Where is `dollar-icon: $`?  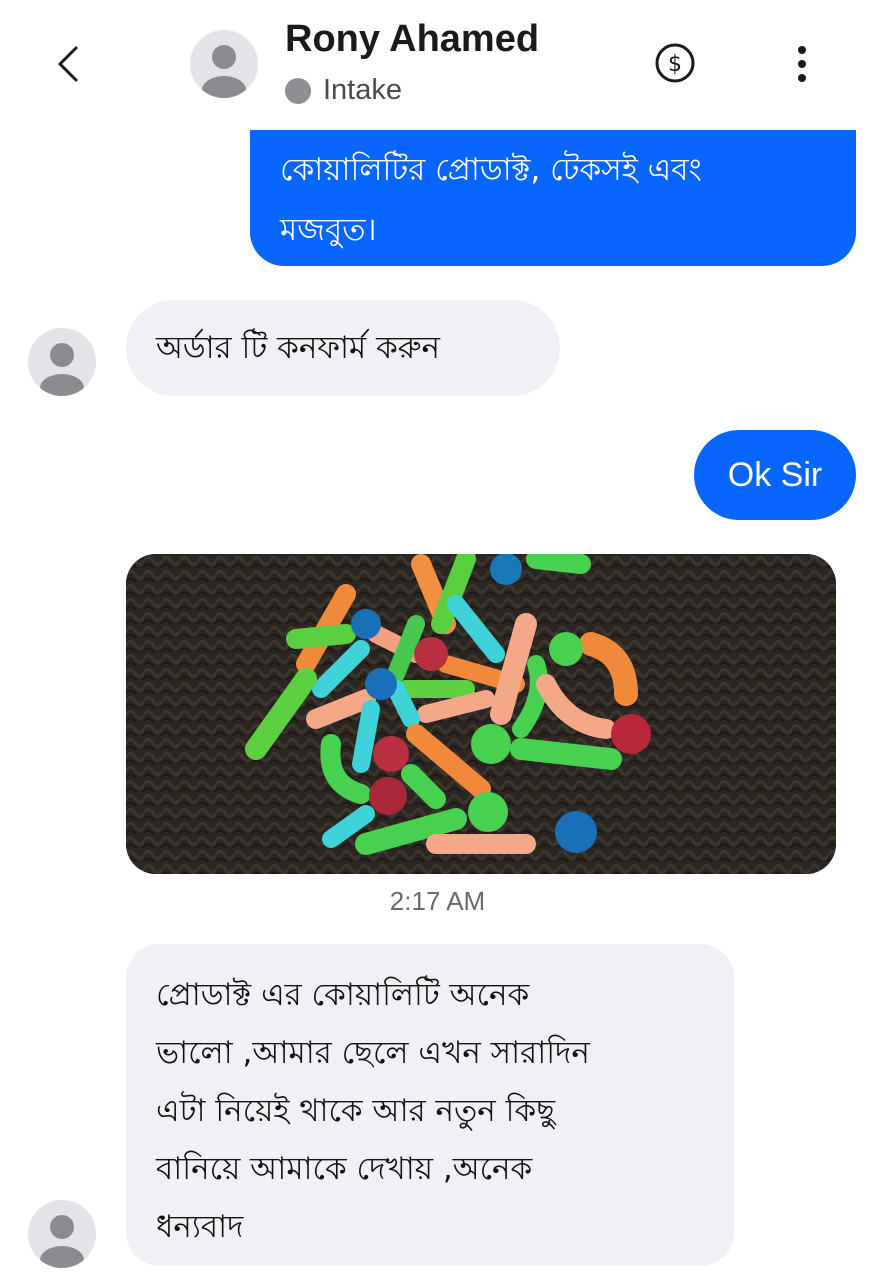
dollar-icon: $ is located at coordinates (675, 63).